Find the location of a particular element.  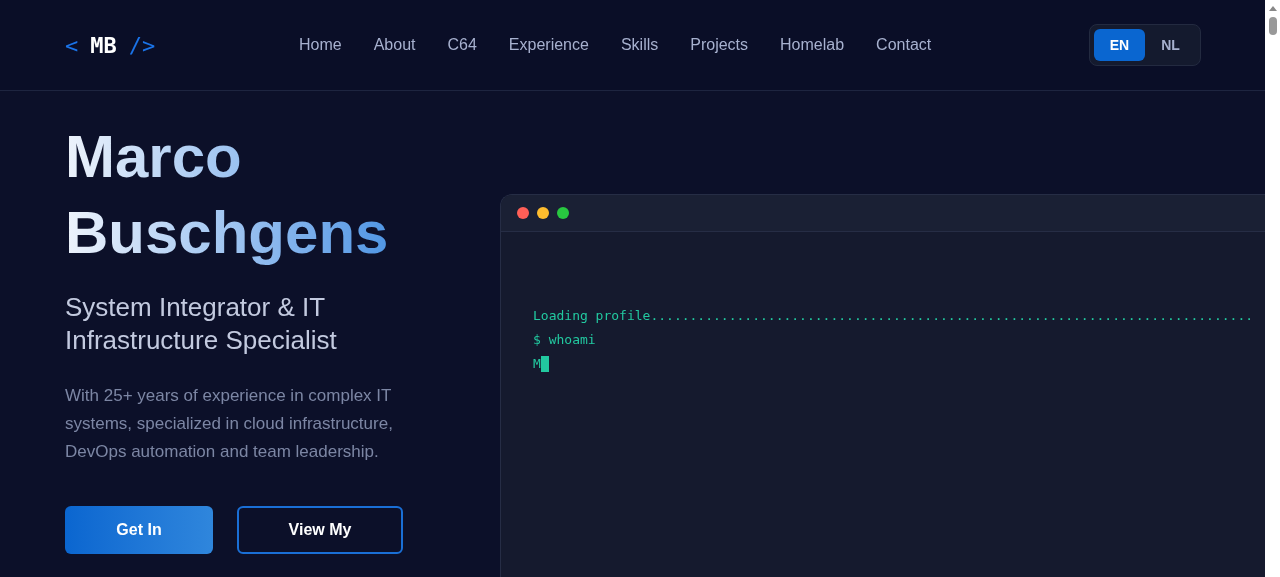

nav-link: Skills is located at coordinates (639, 45).